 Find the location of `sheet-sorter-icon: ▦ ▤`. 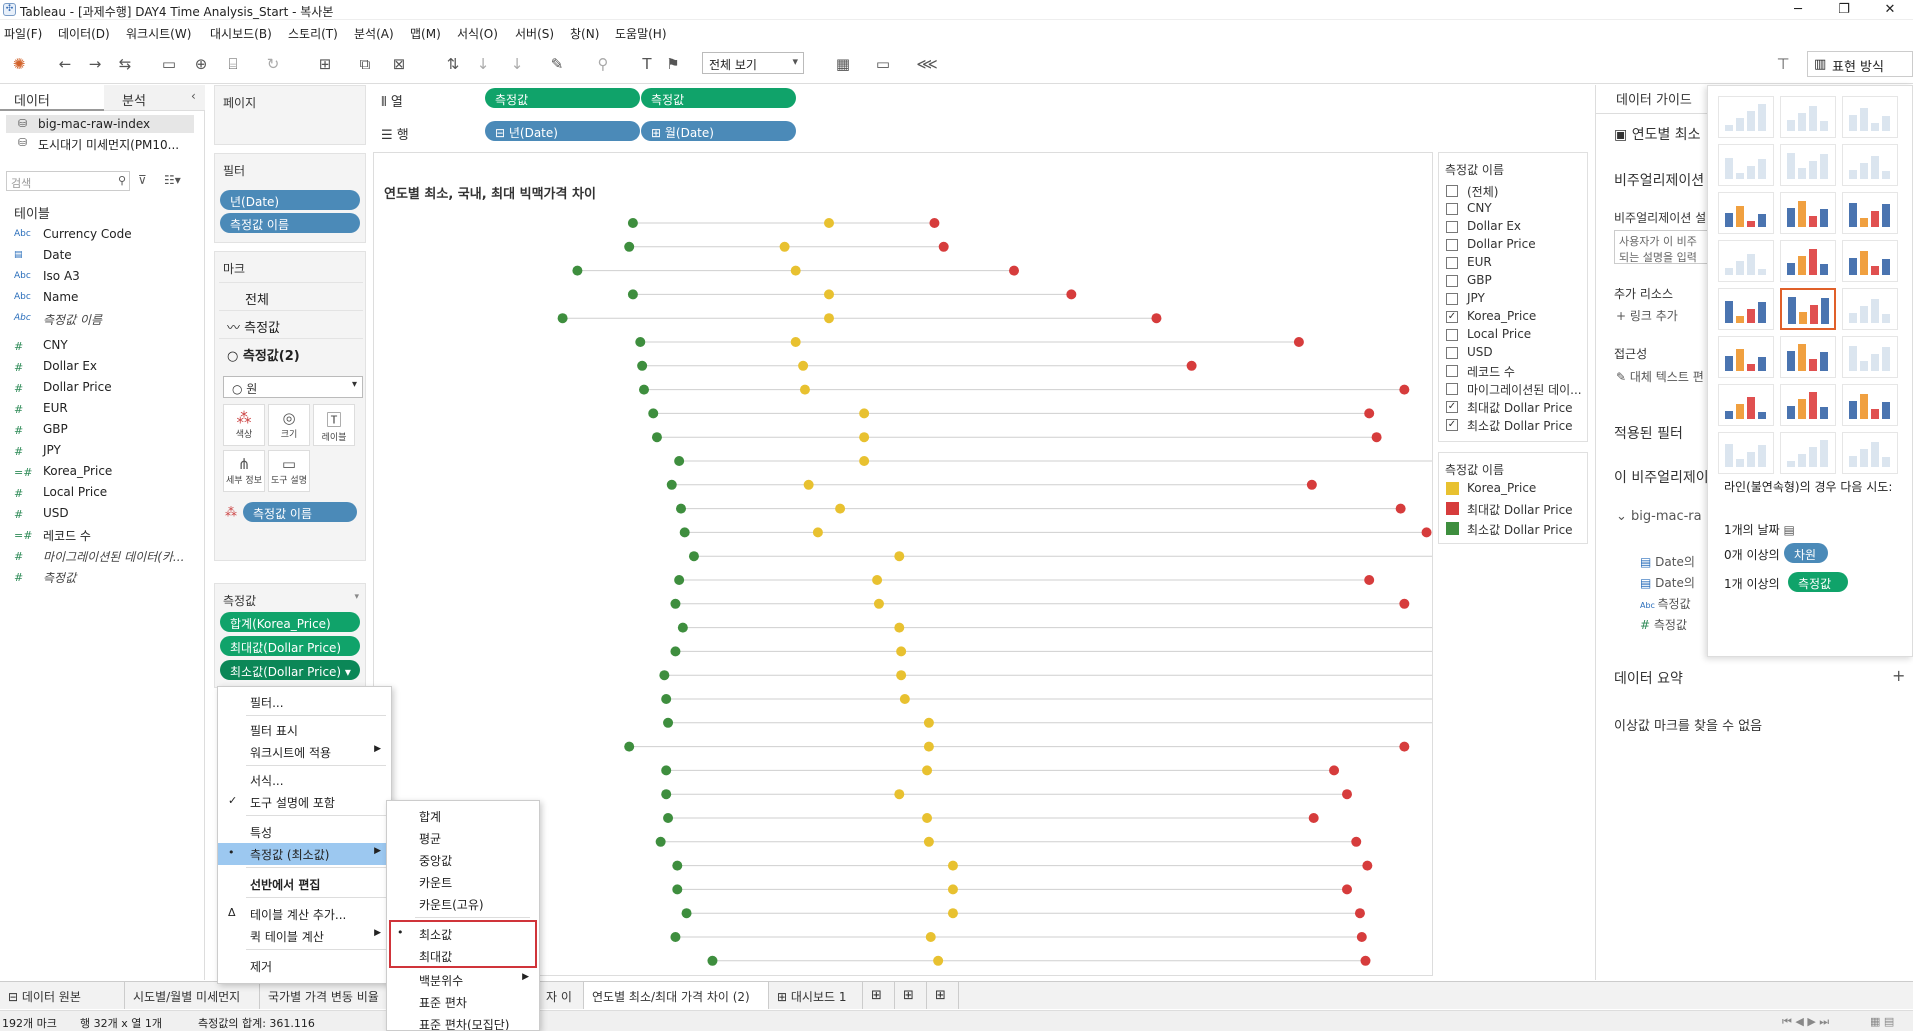

sheet-sorter-icon: ▦ ▤ is located at coordinates (1882, 1021).